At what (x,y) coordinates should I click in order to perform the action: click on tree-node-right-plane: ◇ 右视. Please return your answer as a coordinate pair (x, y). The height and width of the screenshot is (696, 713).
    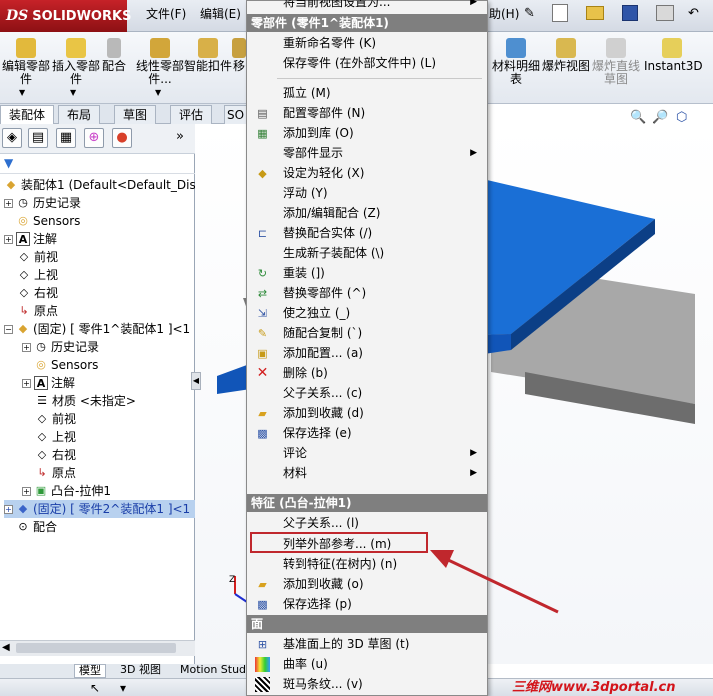
    Looking at the image, I should click on (37, 293).